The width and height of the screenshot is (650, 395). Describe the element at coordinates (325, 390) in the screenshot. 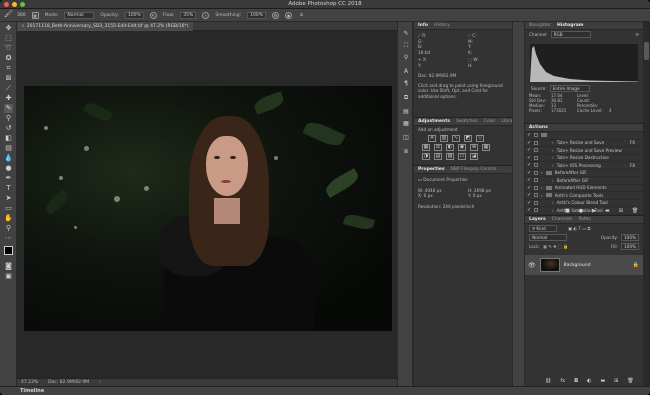

I see `timeline-panel: Timeline` at that location.